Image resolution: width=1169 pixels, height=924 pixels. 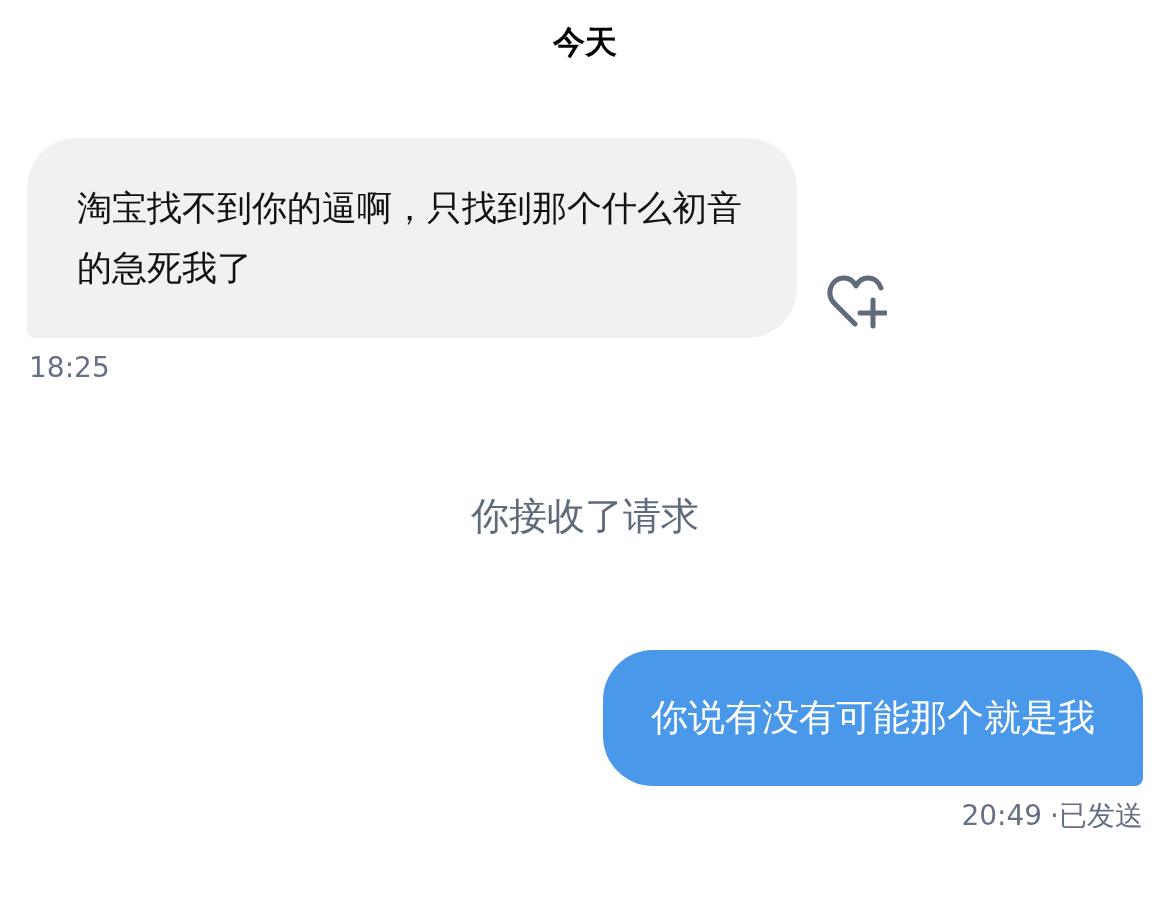 I want to click on delivery-status: ·已发送, so click(x=1096, y=816).